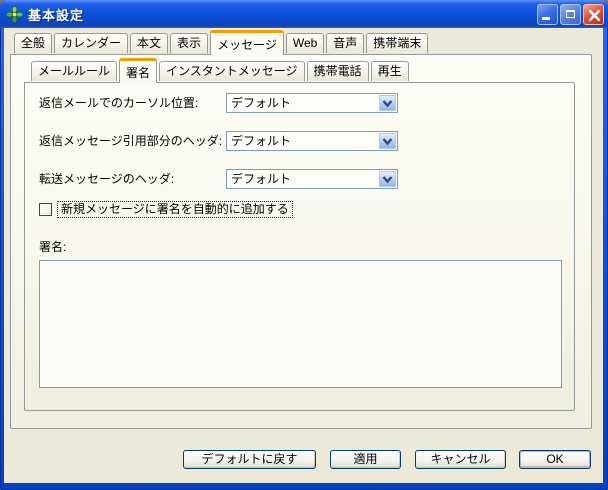  Describe the element at coordinates (304, 14) in the screenshot. I see `titlebar: 基本設定` at that location.